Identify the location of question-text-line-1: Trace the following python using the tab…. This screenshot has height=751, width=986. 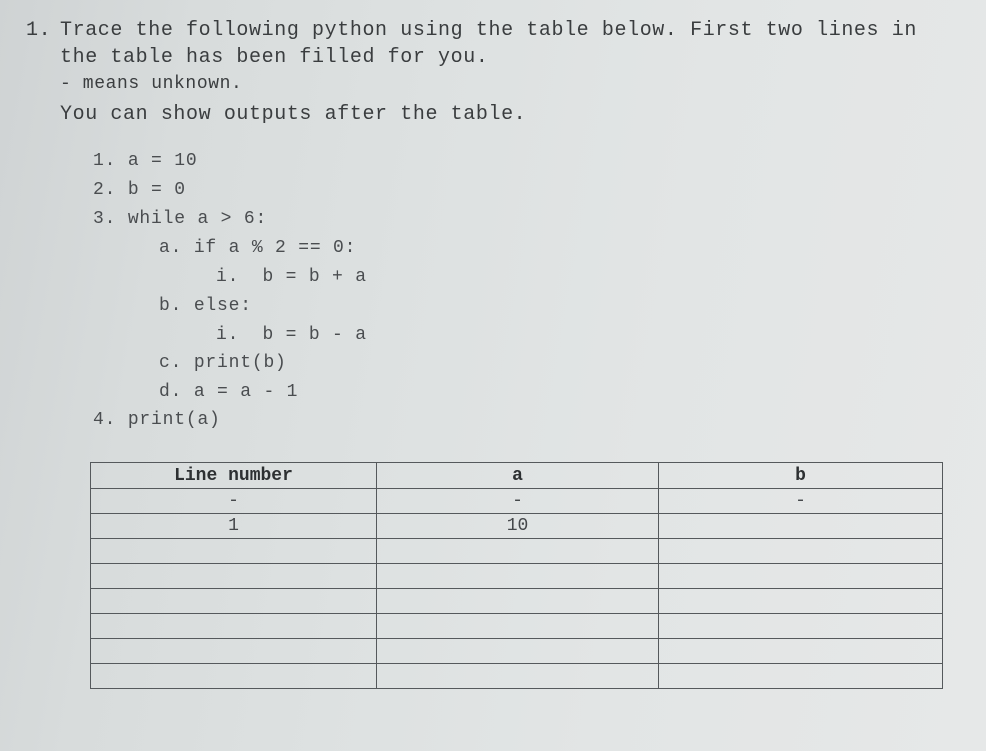
(488, 30).